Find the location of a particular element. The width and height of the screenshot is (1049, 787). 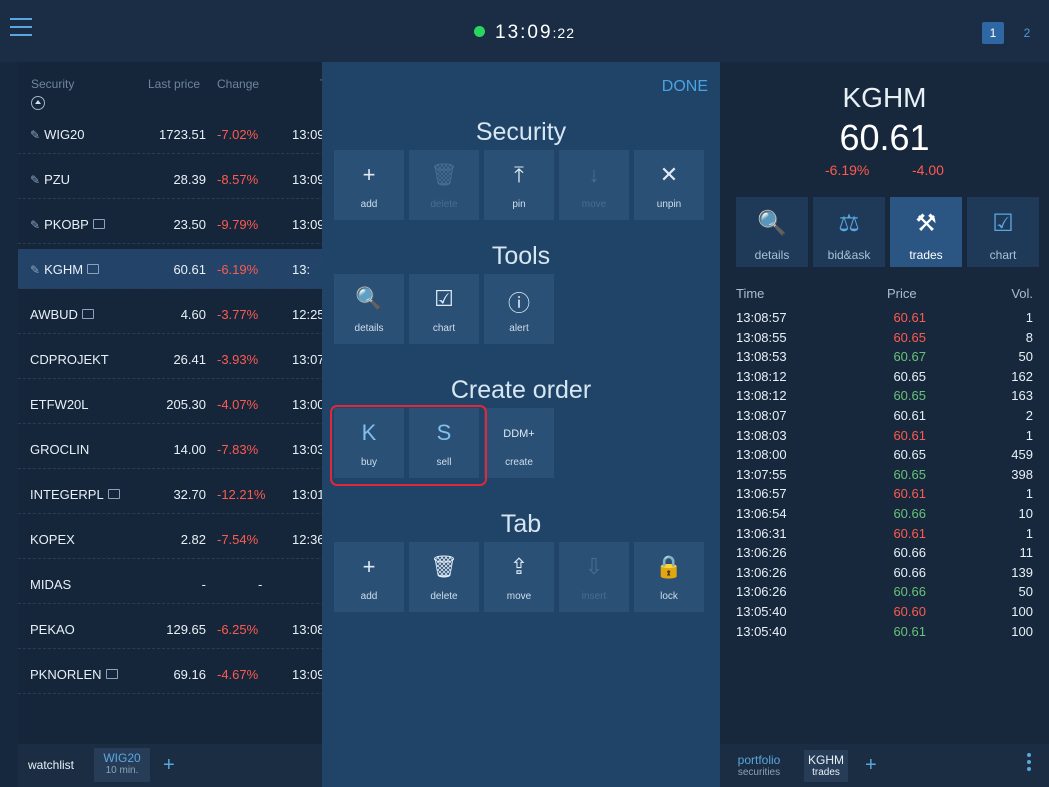

security-name: AWBUD is located at coordinates (62, 314).